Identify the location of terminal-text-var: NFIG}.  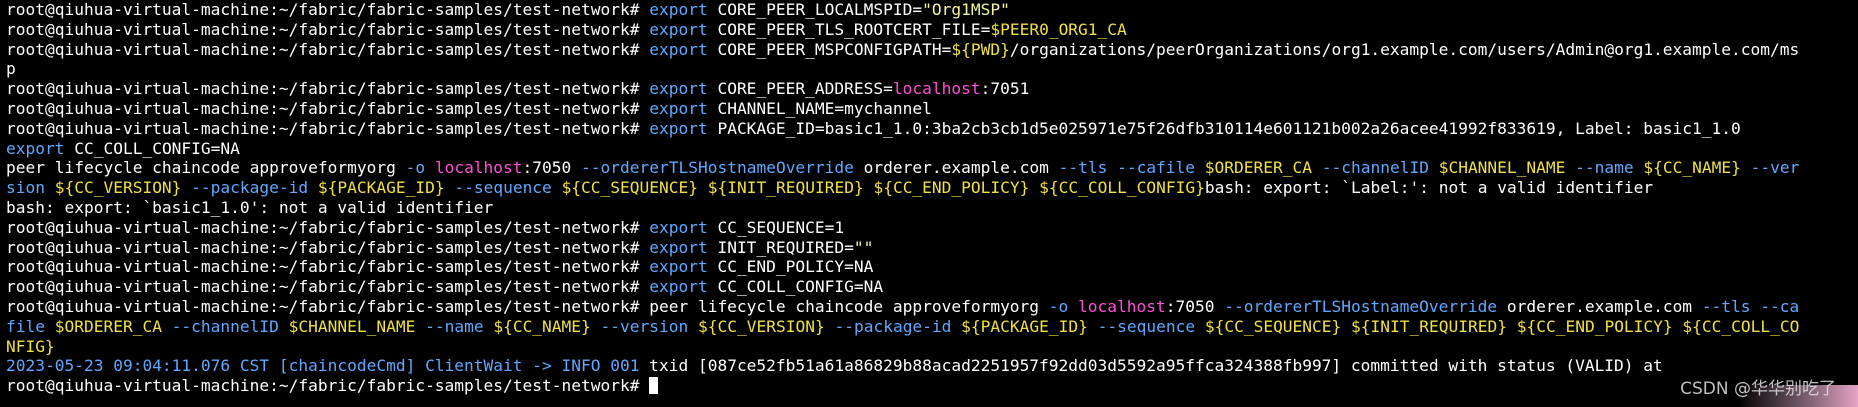
(30, 346).